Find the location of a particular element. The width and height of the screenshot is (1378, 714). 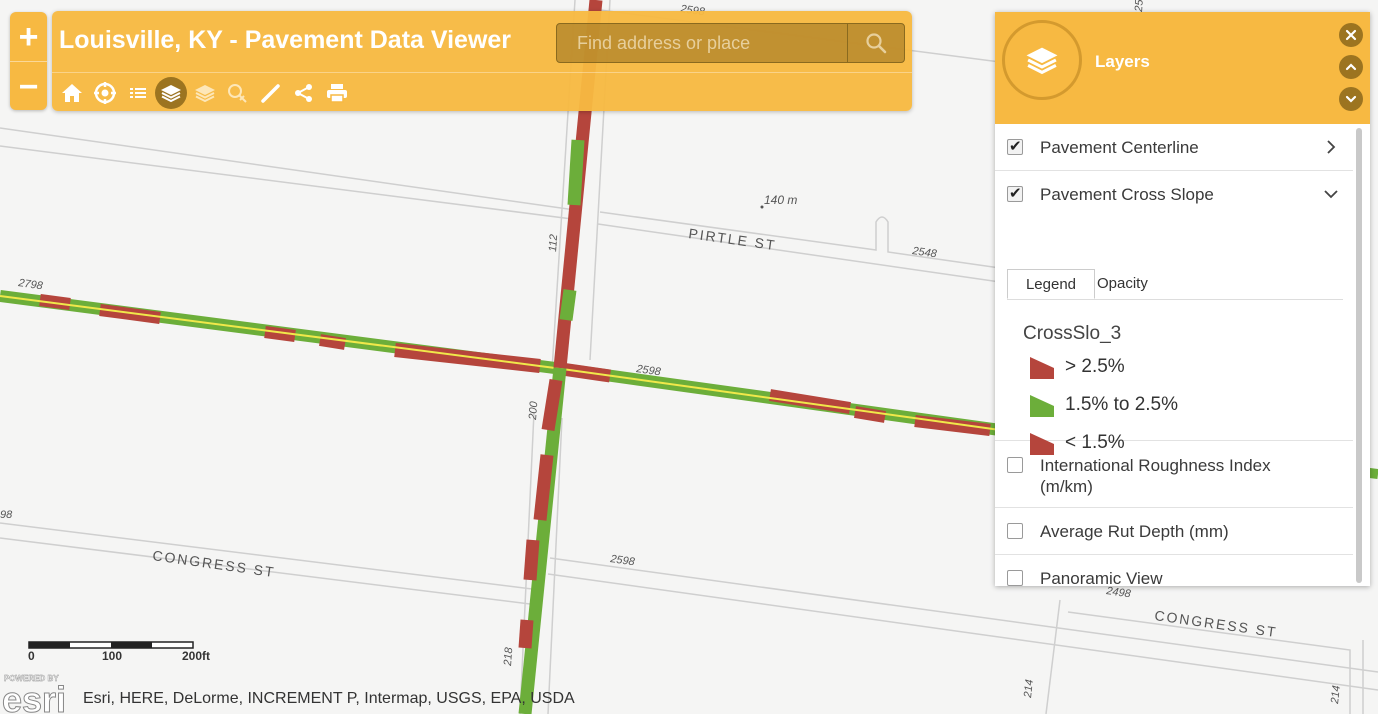

layer-row-rut-depth: Average Rut Depth (mm) is located at coordinates (1174, 531).